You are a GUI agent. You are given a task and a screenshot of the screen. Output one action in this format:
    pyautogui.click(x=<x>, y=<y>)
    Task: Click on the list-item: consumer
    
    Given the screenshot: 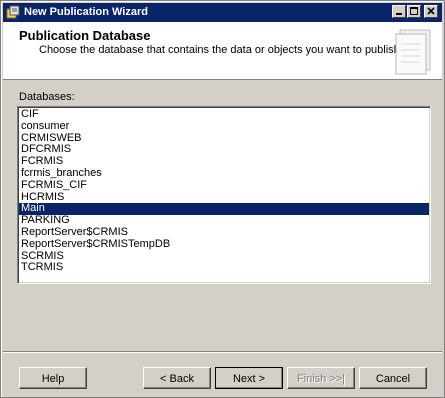 What is the action you would take?
    pyautogui.click(x=224, y=126)
    